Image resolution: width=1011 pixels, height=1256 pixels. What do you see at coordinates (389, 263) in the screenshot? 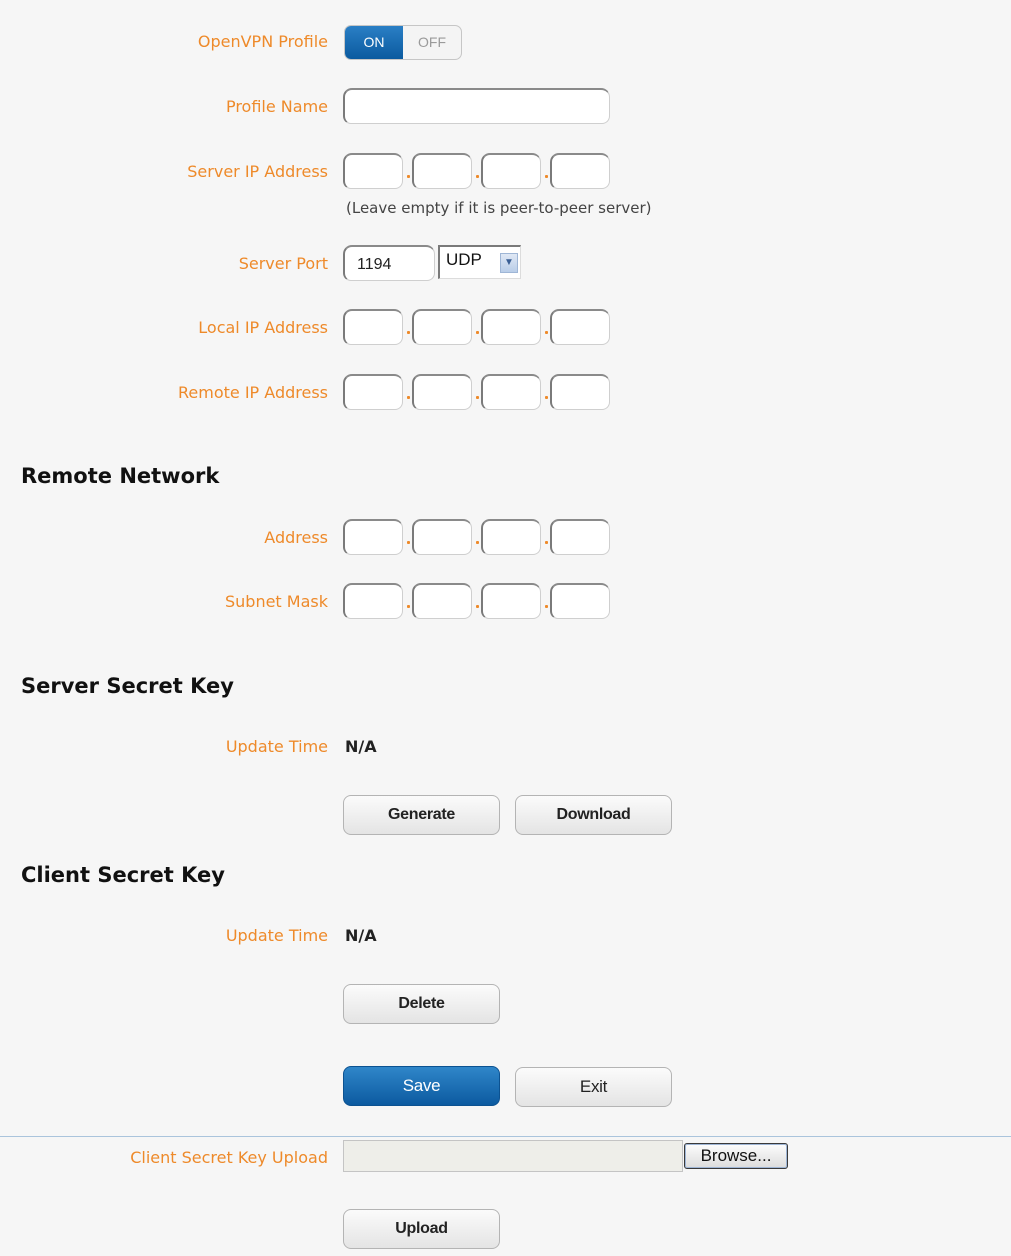
I see `server-port-input: 1194` at bounding box center [389, 263].